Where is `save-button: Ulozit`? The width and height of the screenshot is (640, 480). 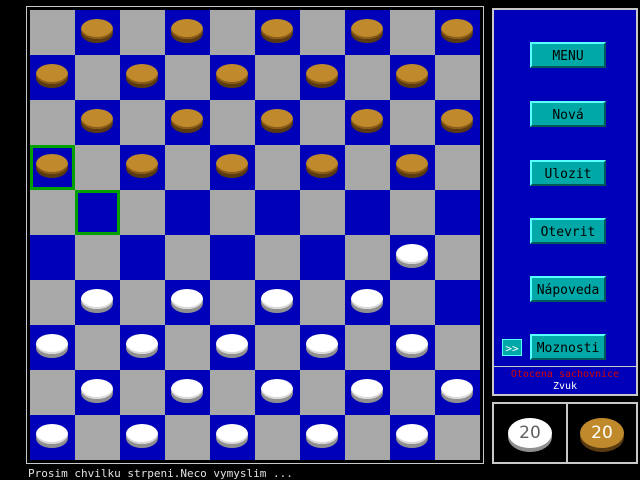 save-button: Ulozit is located at coordinates (568, 173).